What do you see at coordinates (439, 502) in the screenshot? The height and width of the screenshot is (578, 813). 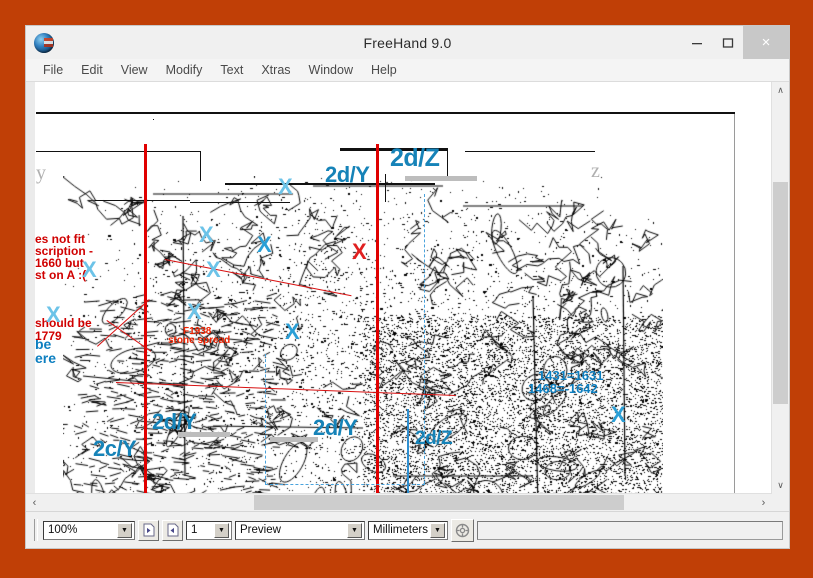 I see `horizontal-scrollbar-thumb` at bounding box center [439, 502].